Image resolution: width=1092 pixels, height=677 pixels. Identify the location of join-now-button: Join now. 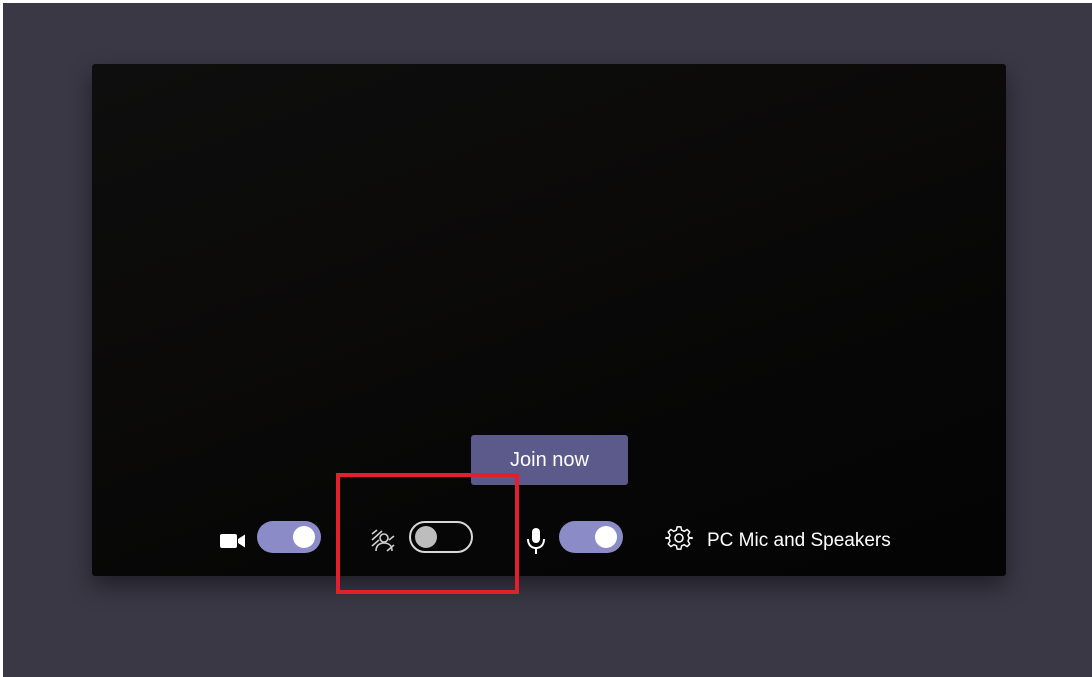
(549, 460).